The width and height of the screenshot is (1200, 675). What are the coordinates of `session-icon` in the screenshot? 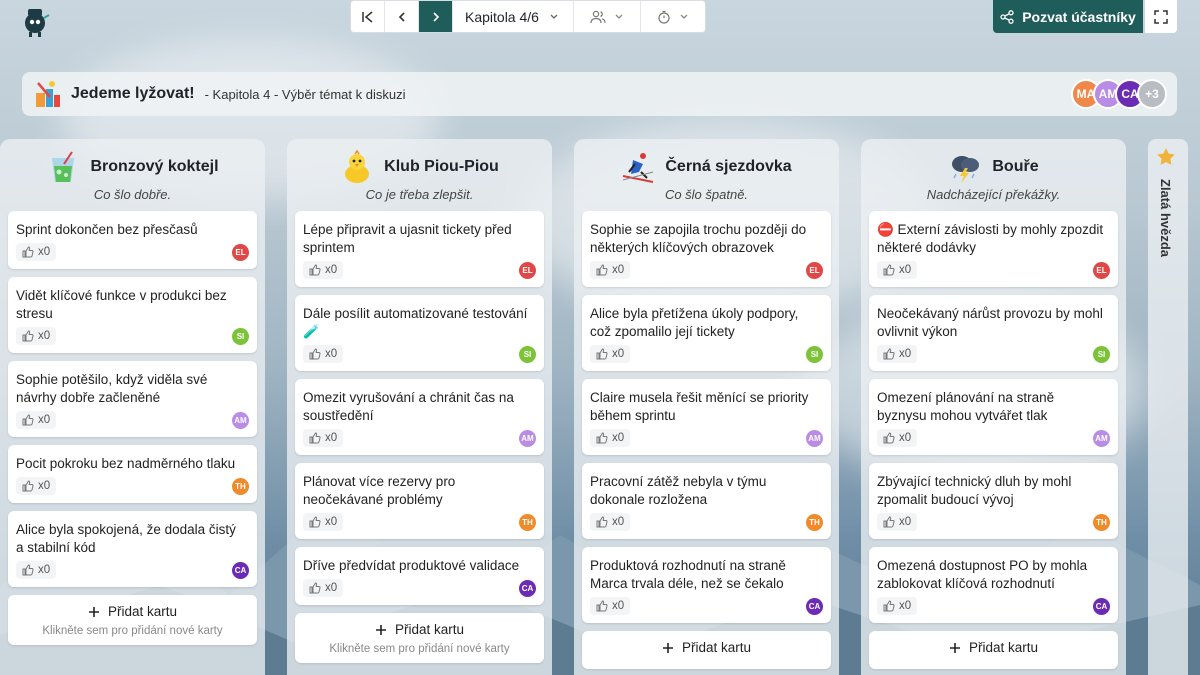 It's located at (48, 94).